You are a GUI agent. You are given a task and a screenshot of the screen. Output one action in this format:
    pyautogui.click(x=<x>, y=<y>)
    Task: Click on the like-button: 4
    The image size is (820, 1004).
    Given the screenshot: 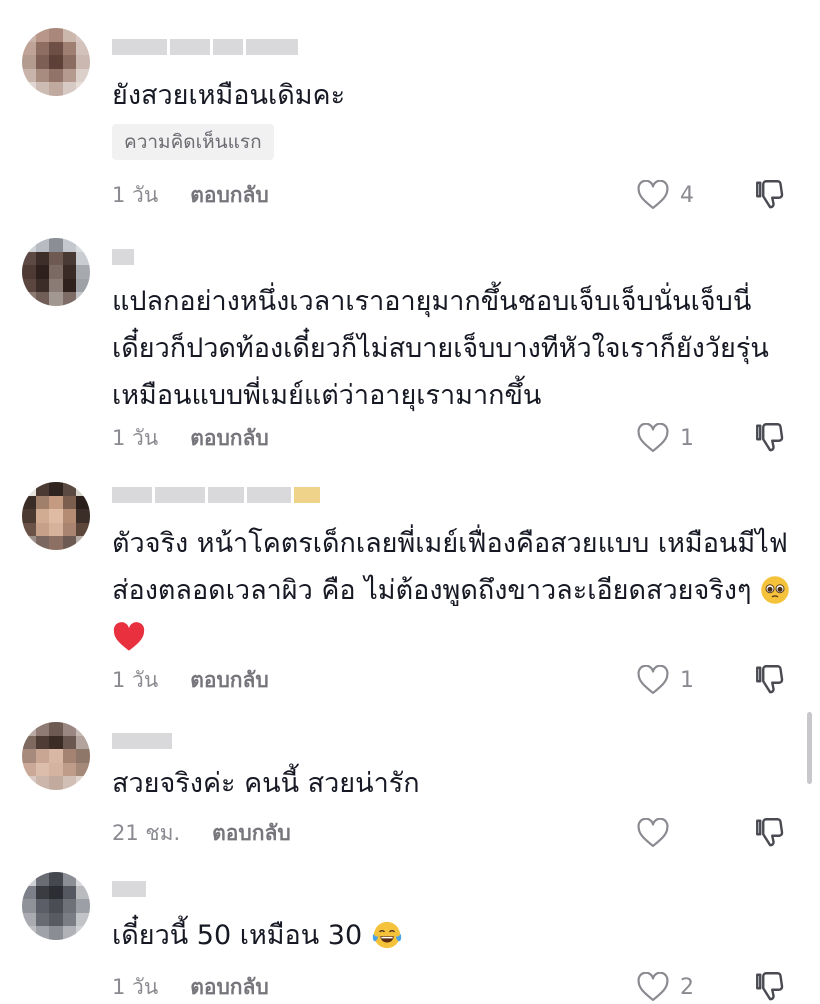 What is the action you would take?
    pyautogui.click(x=665, y=195)
    